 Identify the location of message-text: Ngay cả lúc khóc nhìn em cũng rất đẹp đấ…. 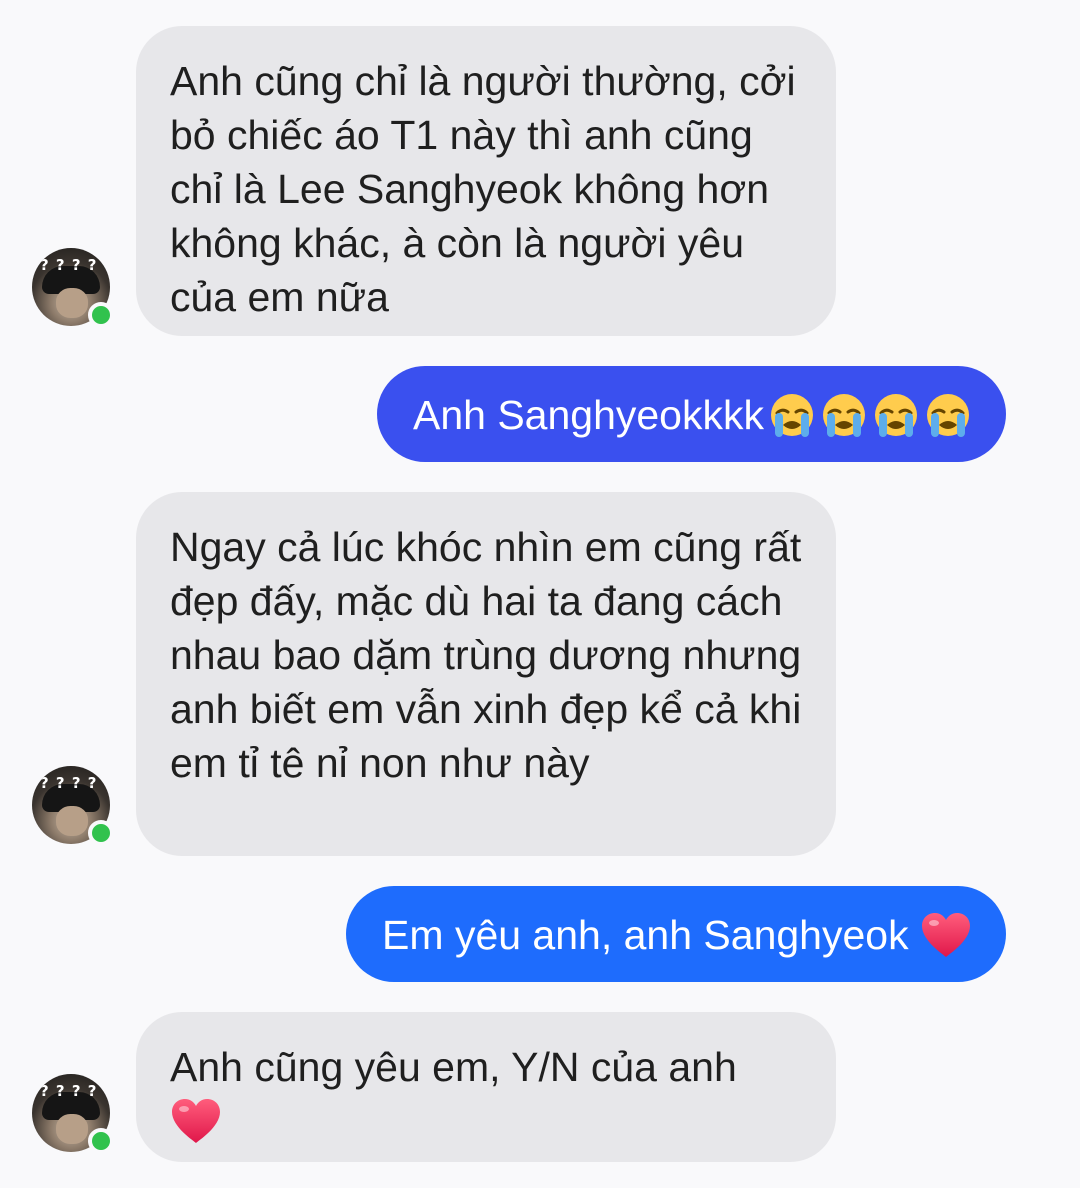
(486, 655).